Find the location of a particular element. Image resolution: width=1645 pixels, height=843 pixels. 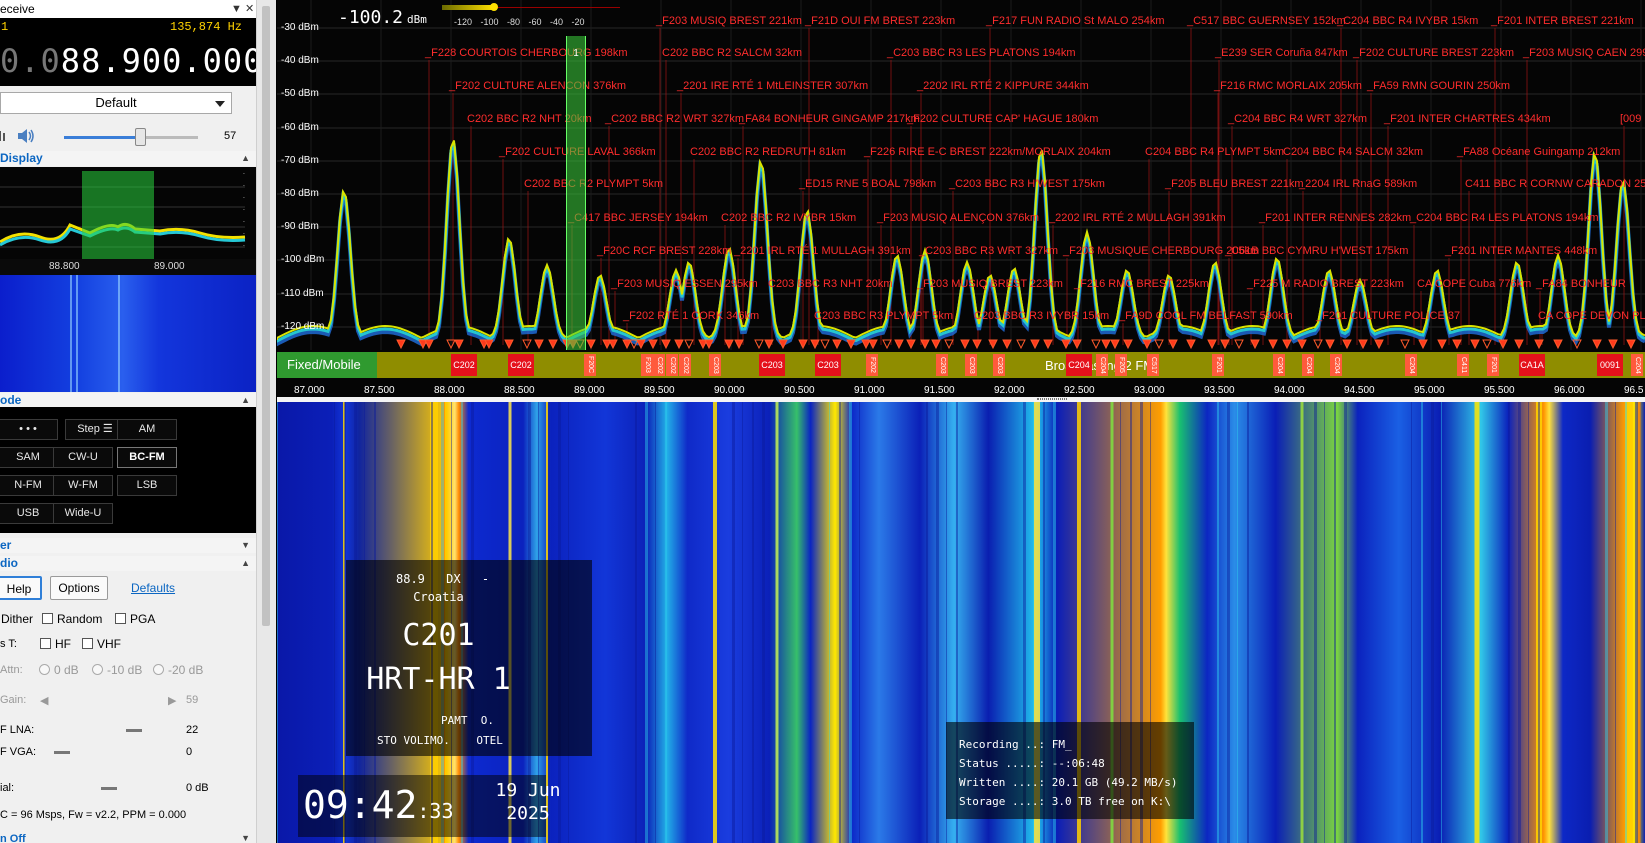

station-label: _F216 RMC BREST 225km is located at coordinates (1141, 284).